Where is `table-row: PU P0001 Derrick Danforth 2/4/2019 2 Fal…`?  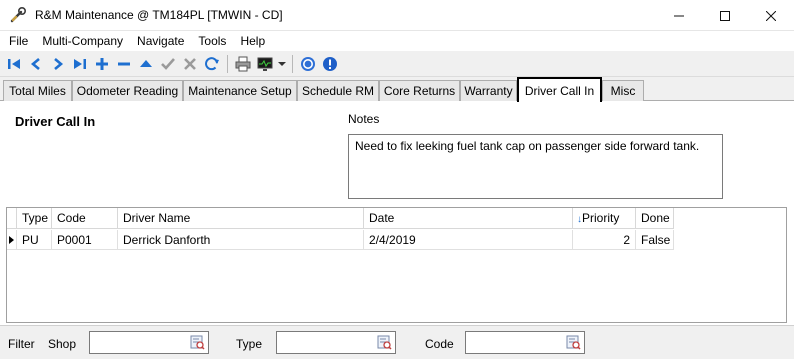 table-row: PU P0001 Derrick Danforth 2/4/2019 2 Fal… is located at coordinates (396, 240).